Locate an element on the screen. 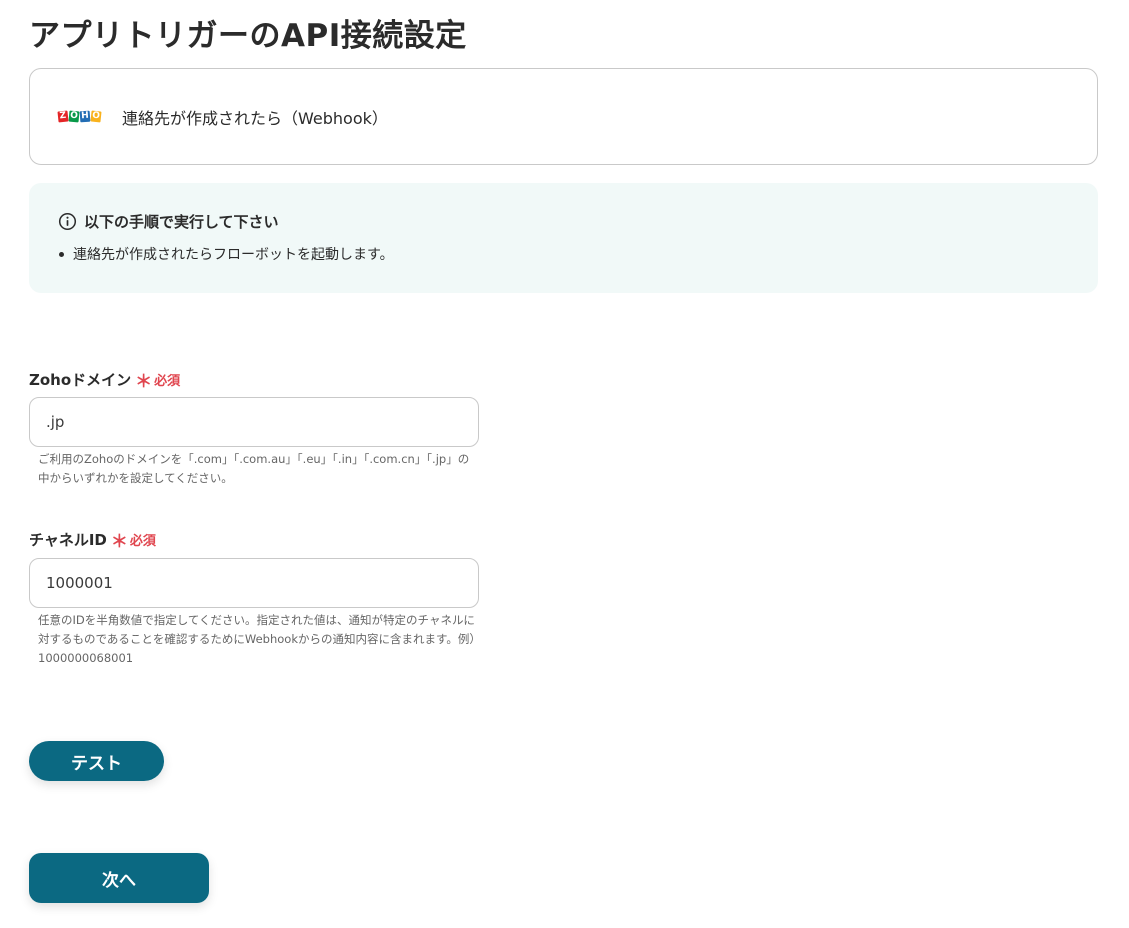 This screenshot has height=928, width=1129. domain-label: Zohoドメイン ＊ 必須 is located at coordinates (104, 379).